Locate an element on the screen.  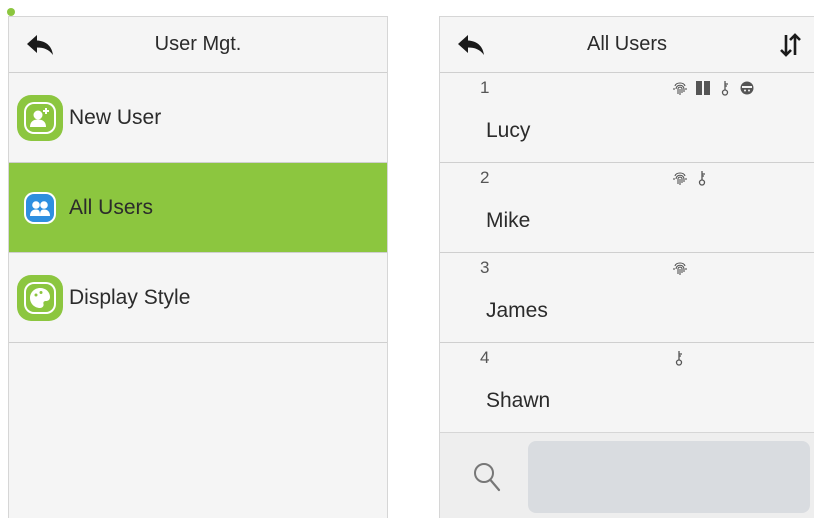
page-title: All Users is located at coordinates (626, 44).